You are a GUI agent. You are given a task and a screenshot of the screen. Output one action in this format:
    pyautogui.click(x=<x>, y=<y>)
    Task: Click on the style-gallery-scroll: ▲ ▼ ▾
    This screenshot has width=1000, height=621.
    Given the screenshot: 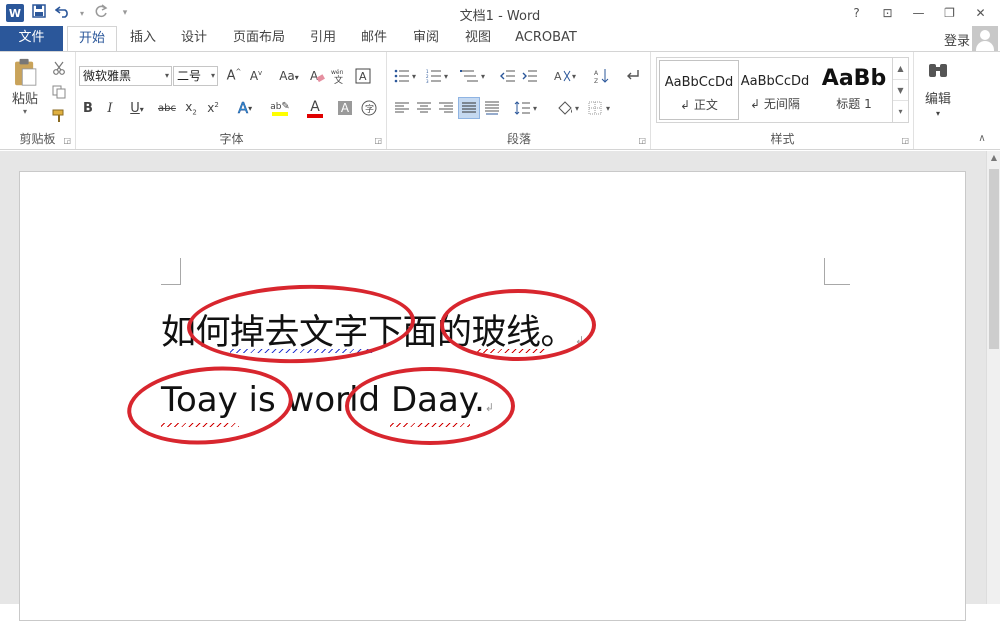 What is the action you would take?
    pyautogui.click(x=901, y=90)
    